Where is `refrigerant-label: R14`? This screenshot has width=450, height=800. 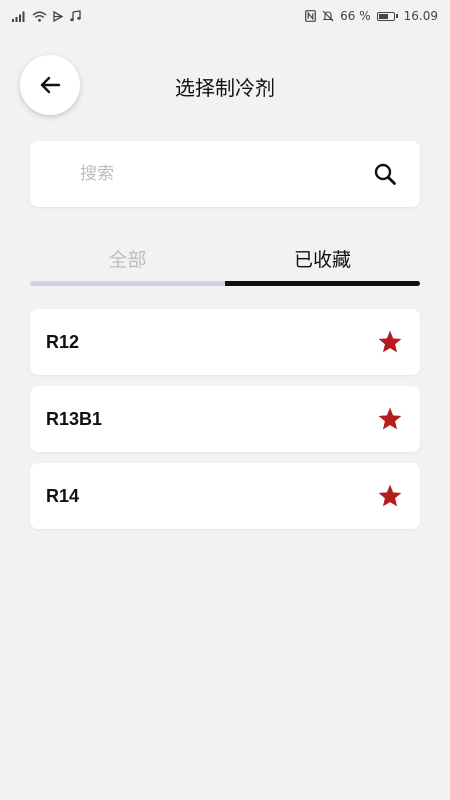
refrigerant-label: R14 is located at coordinates (63, 495).